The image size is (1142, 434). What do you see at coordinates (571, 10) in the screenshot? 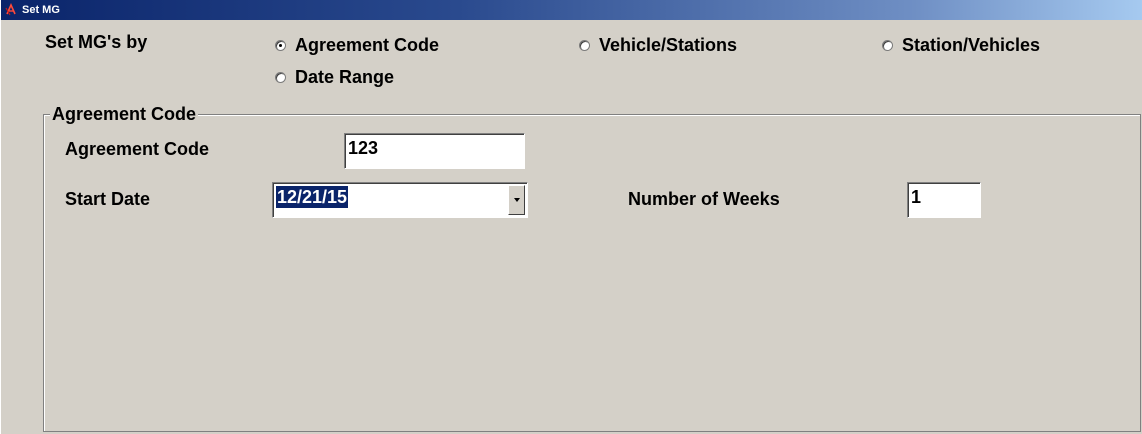
I see `title-bar: Set MG` at bounding box center [571, 10].